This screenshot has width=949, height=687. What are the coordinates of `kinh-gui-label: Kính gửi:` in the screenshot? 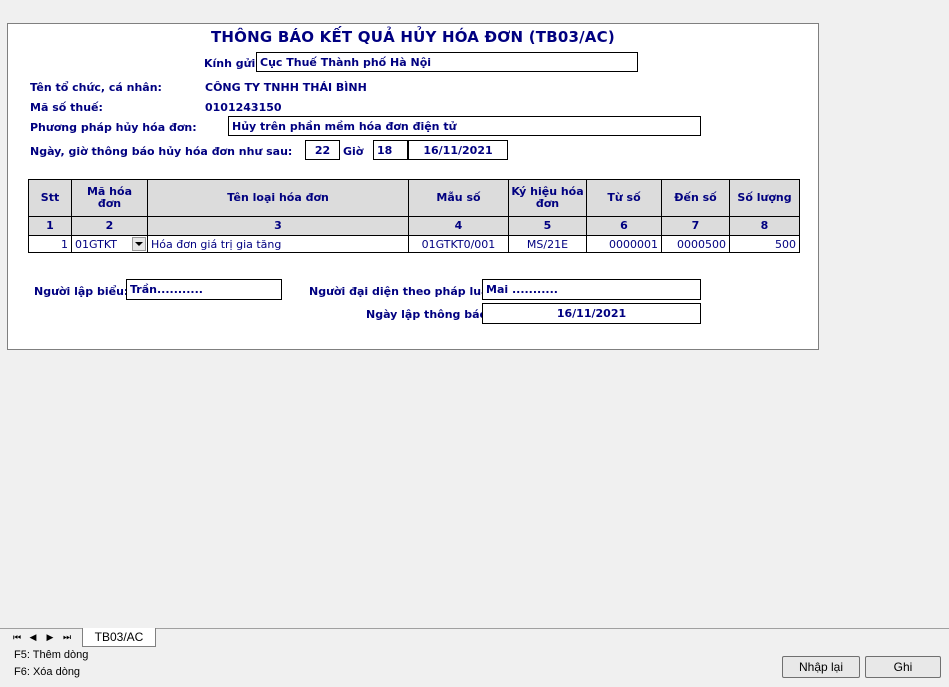 It's located at (232, 63).